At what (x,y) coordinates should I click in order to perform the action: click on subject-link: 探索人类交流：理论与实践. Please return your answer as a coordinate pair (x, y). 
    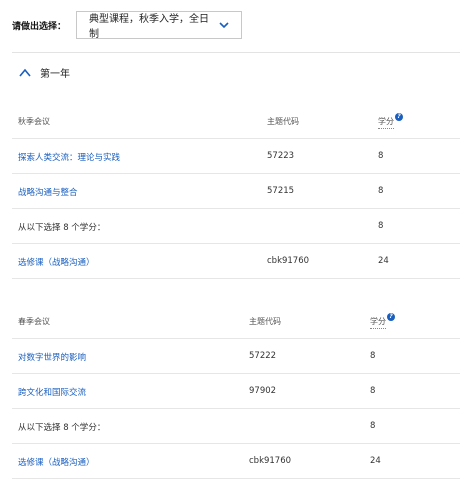
    Looking at the image, I should click on (69, 157).